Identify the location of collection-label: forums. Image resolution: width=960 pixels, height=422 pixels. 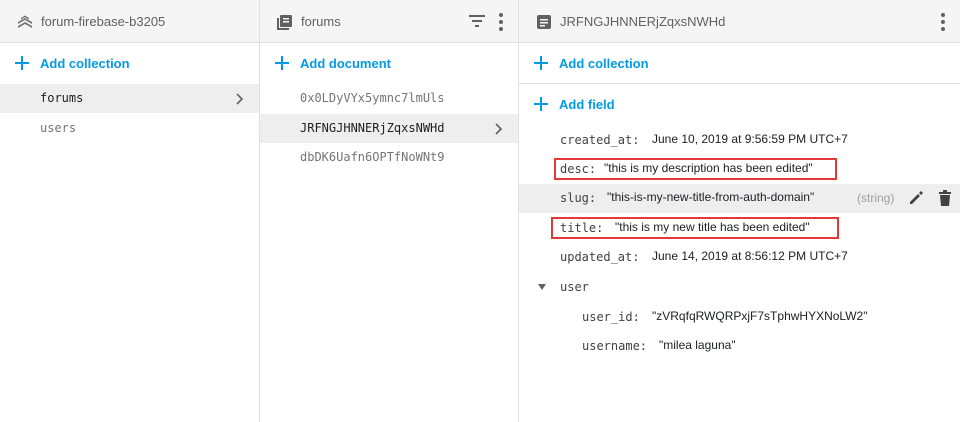
(62, 98).